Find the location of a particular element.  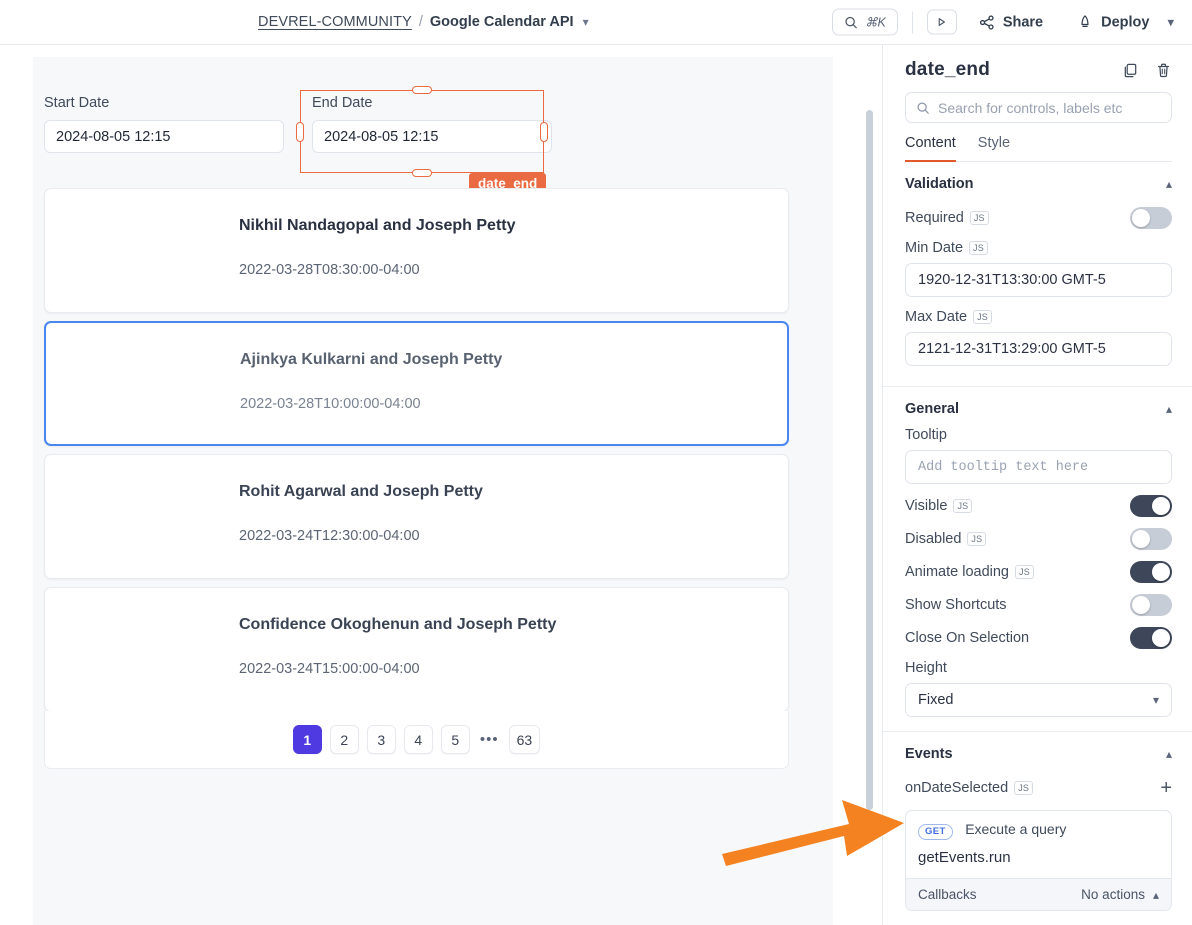

animate-loading-label: Animate loading JS is located at coordinates (969, 572).